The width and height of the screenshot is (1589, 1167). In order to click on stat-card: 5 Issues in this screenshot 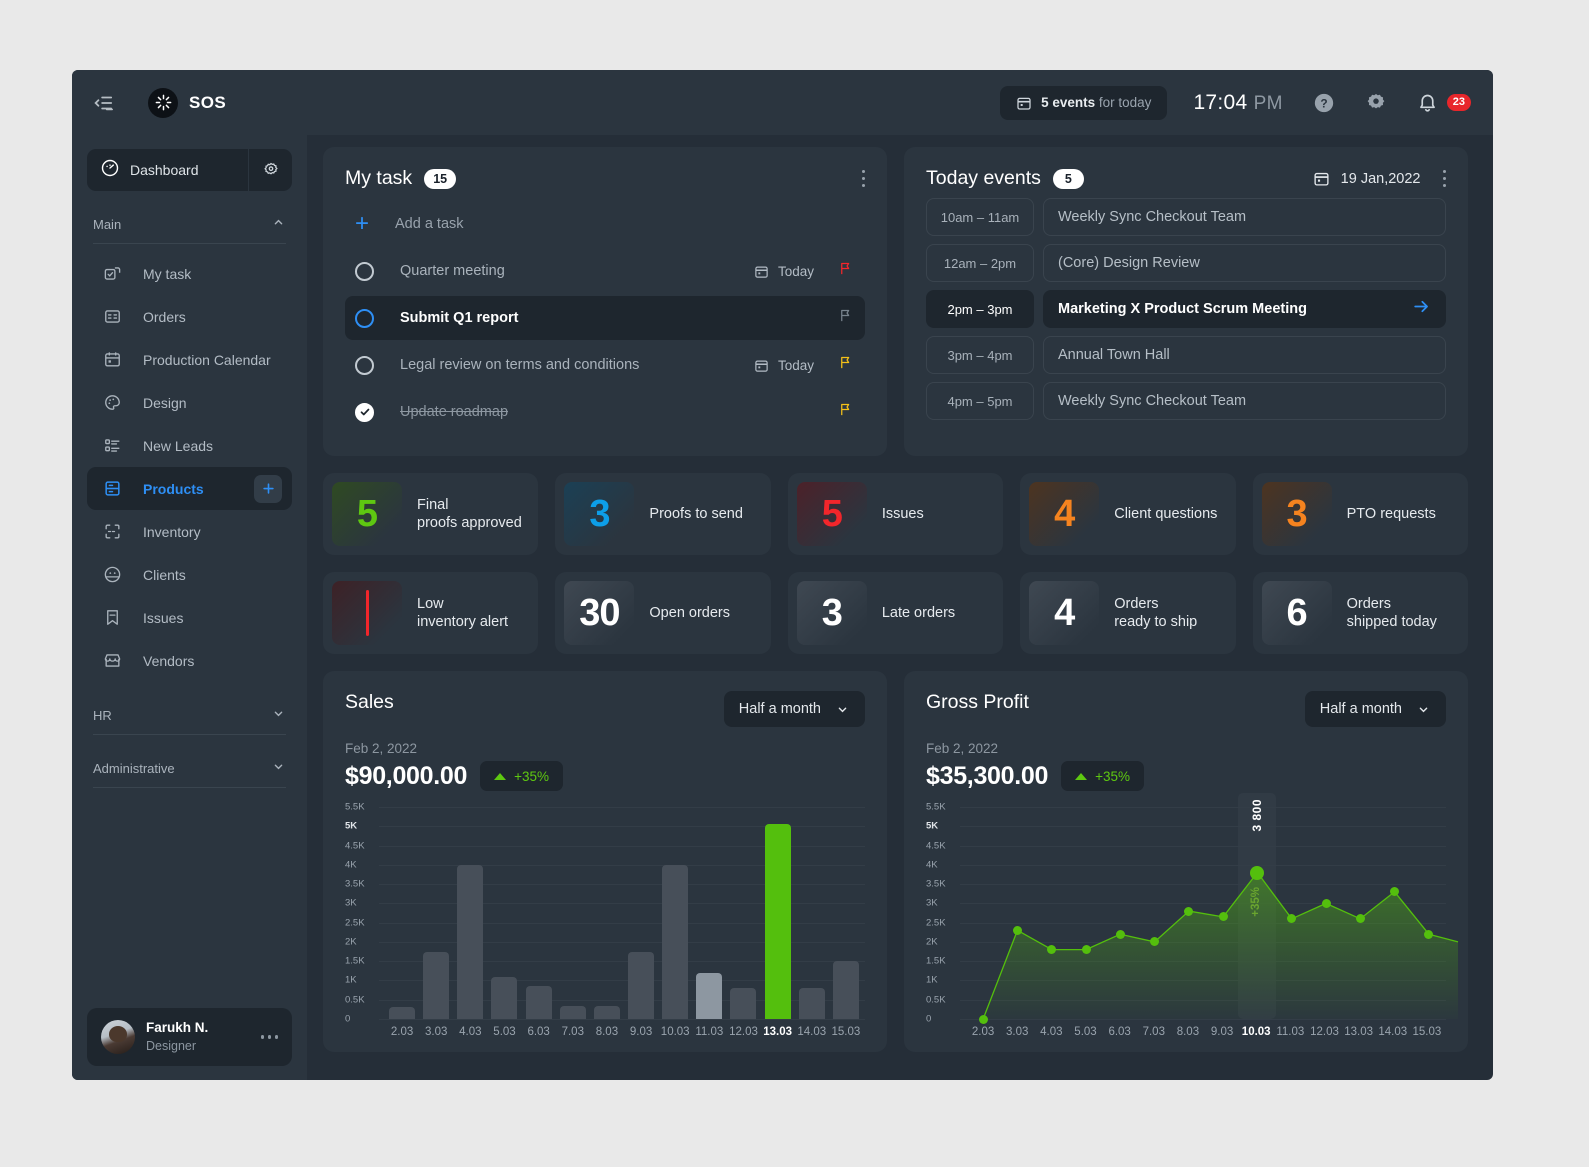, I will do `click(895, 514)`.